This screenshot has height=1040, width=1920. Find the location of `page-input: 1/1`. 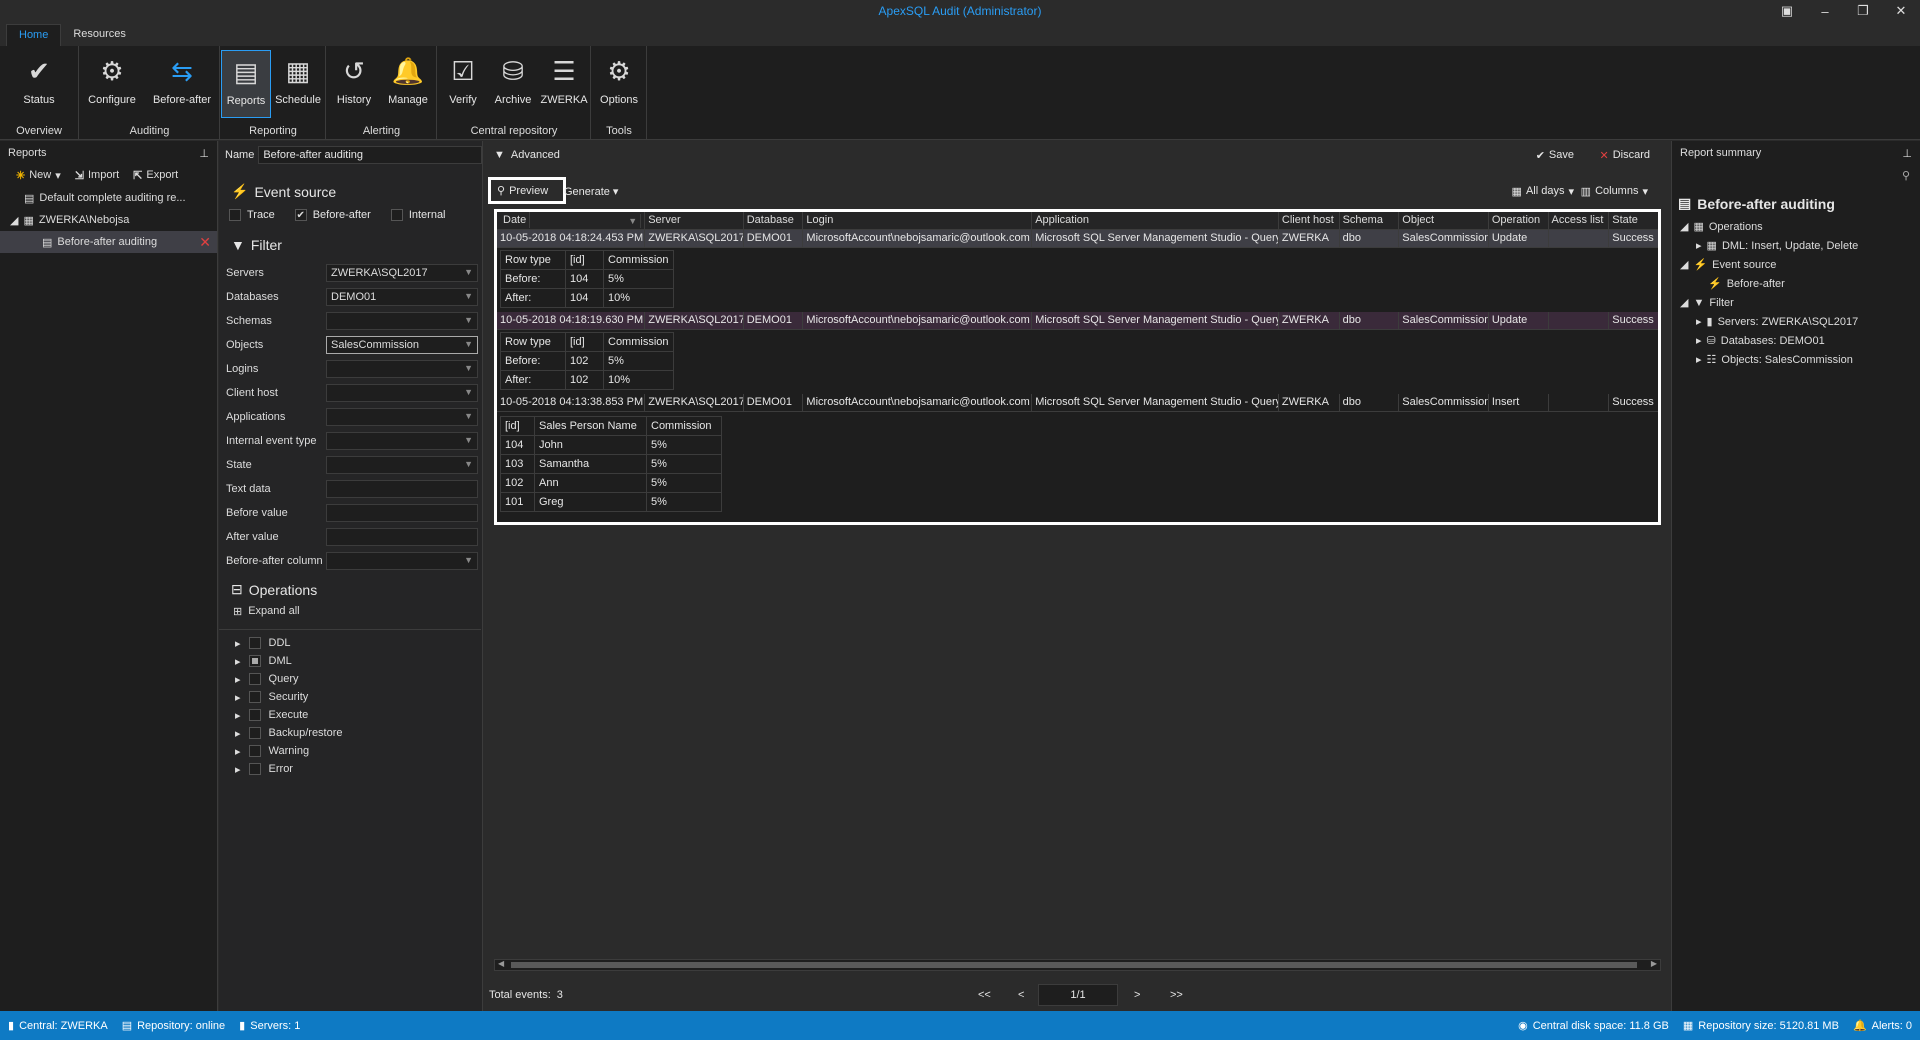

page-input: 1/1 is located at coordinates (1078, 995).